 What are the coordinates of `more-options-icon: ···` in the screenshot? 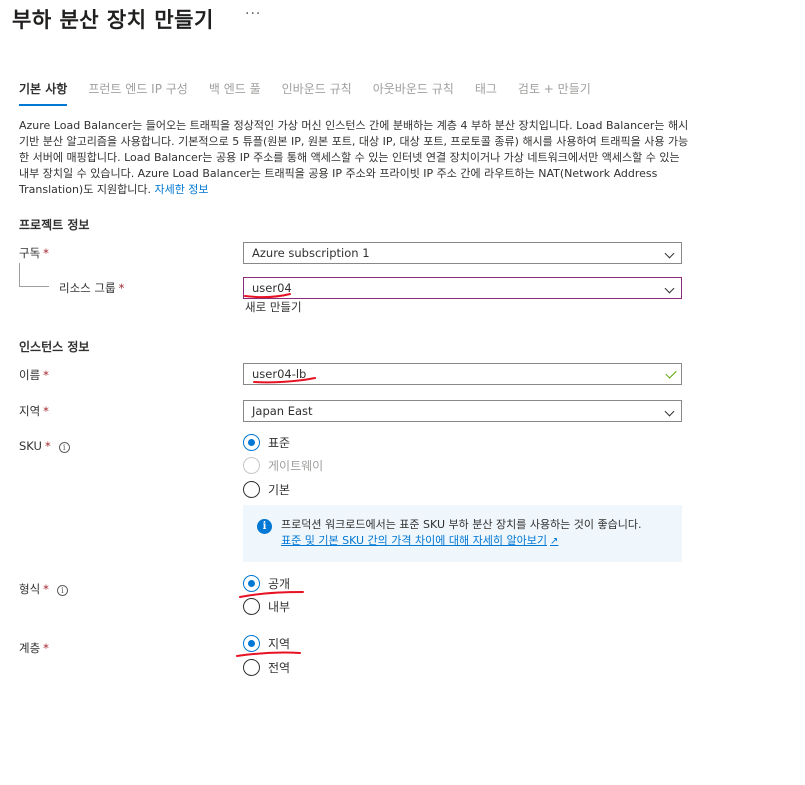 It's located at (253, 14).